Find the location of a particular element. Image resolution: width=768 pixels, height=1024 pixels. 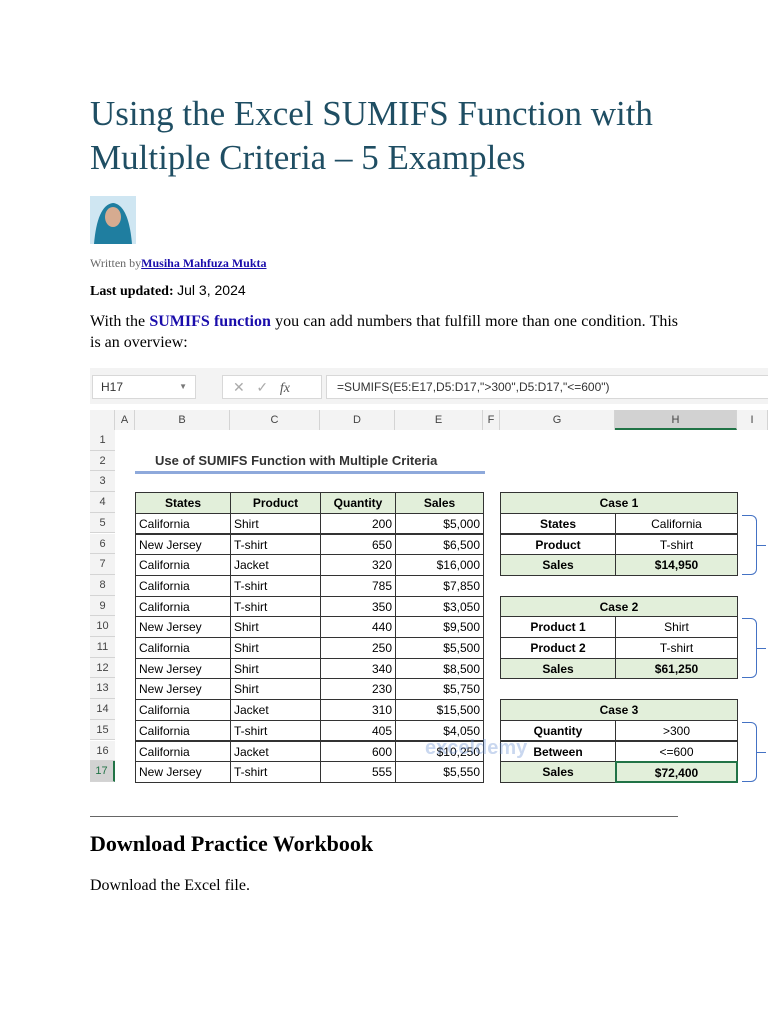

column-header-A: A is located at coordinates (125, 420).